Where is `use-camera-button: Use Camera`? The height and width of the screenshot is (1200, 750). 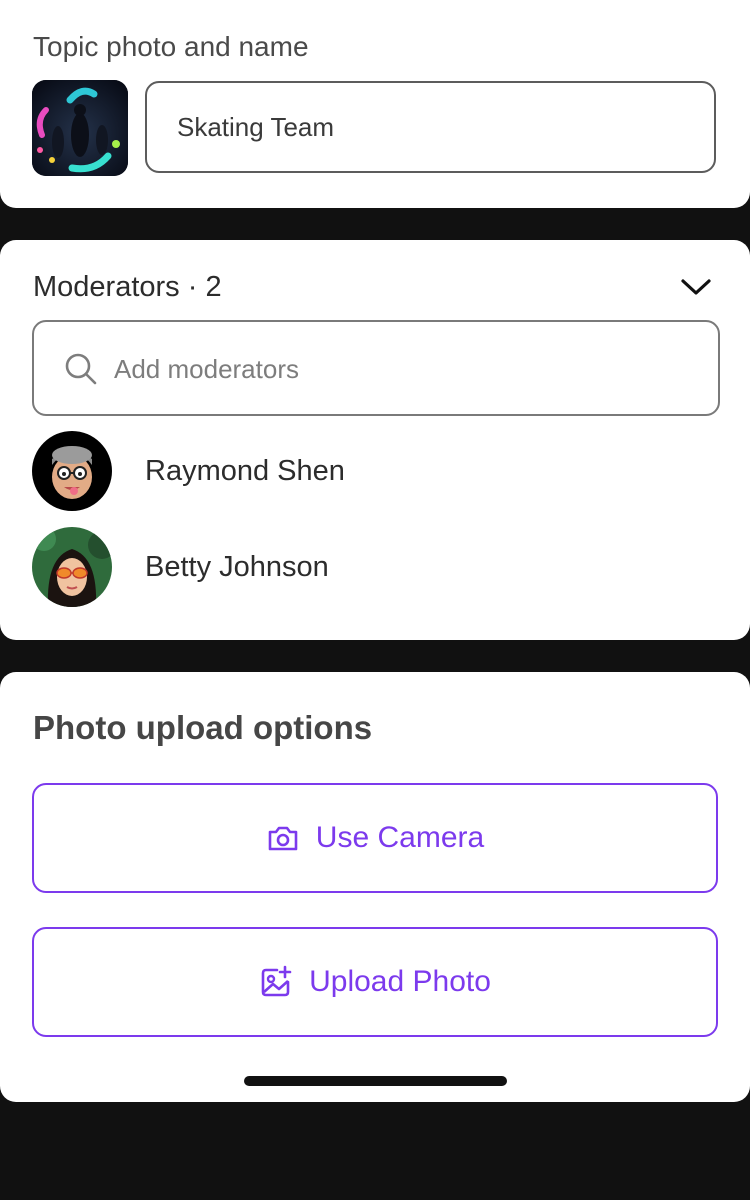
use-camera-button: Use Camera is located at coordinates (375, 838).